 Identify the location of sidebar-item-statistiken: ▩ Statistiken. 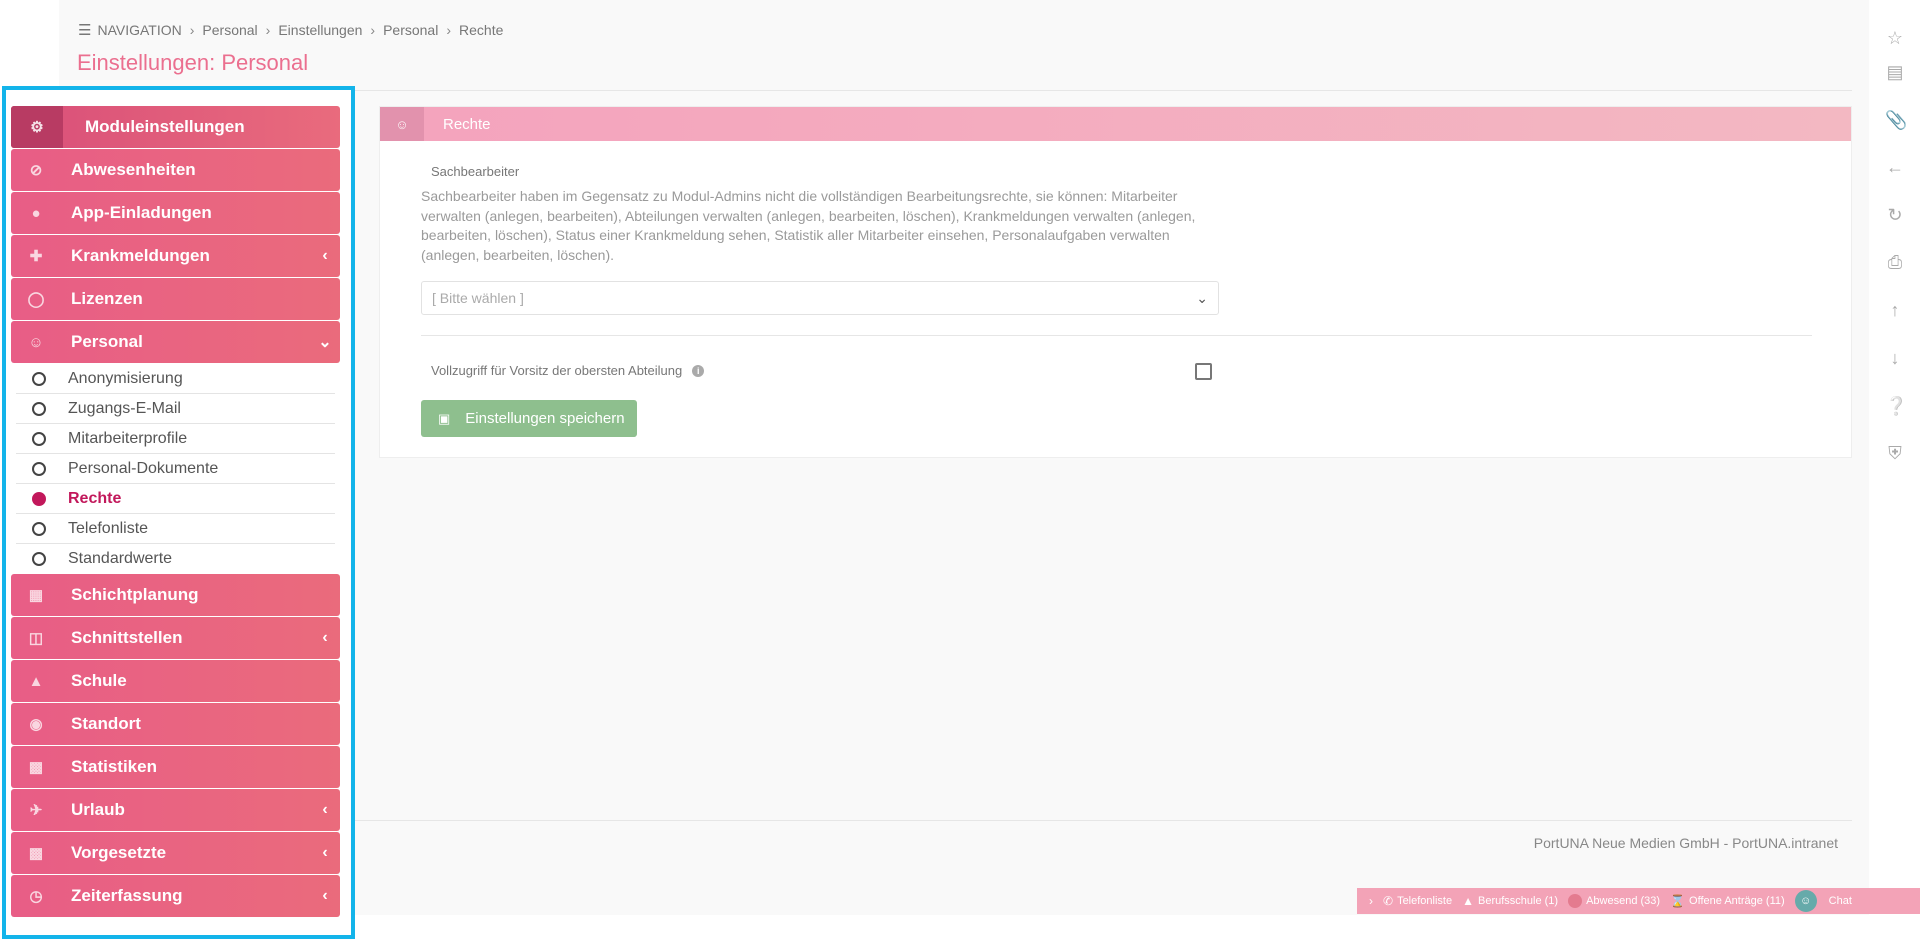
(175, 767).